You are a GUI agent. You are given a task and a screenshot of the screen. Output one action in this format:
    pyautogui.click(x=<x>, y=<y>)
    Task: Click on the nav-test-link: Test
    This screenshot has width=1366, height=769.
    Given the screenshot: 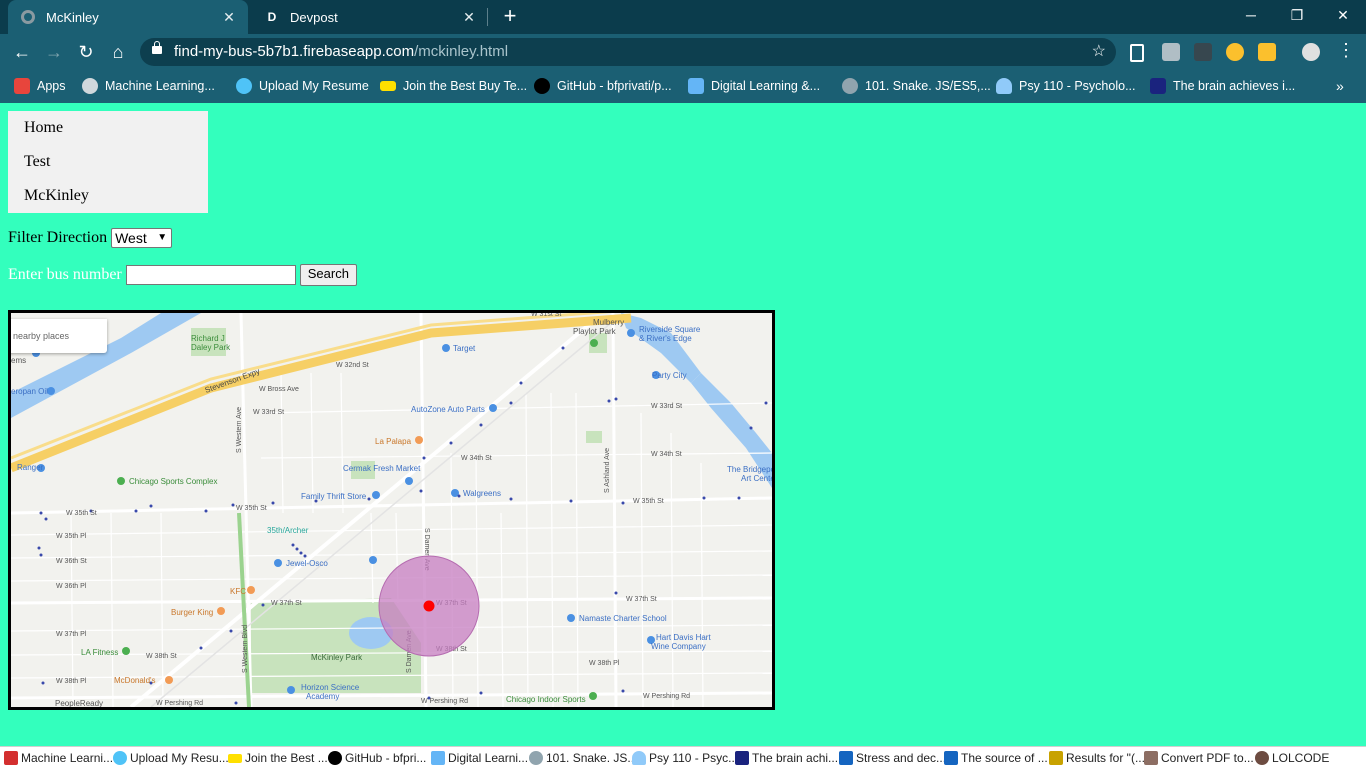 What is the action you would take?
    pyautogui.click(x=108, y=162)
    